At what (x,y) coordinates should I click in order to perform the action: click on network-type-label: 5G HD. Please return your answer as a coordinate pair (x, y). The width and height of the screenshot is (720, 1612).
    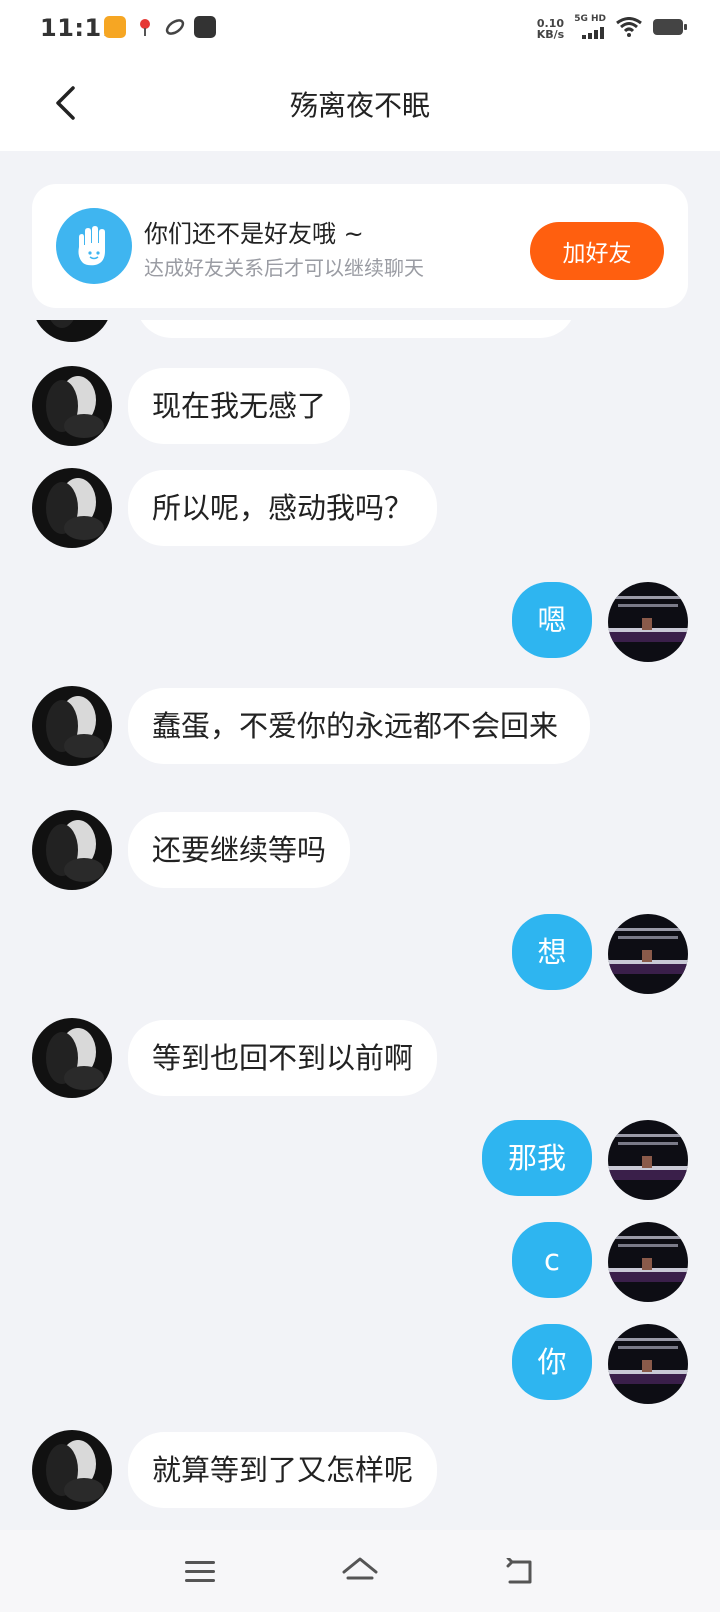
    Looking at the image, I should click on (590, 19).